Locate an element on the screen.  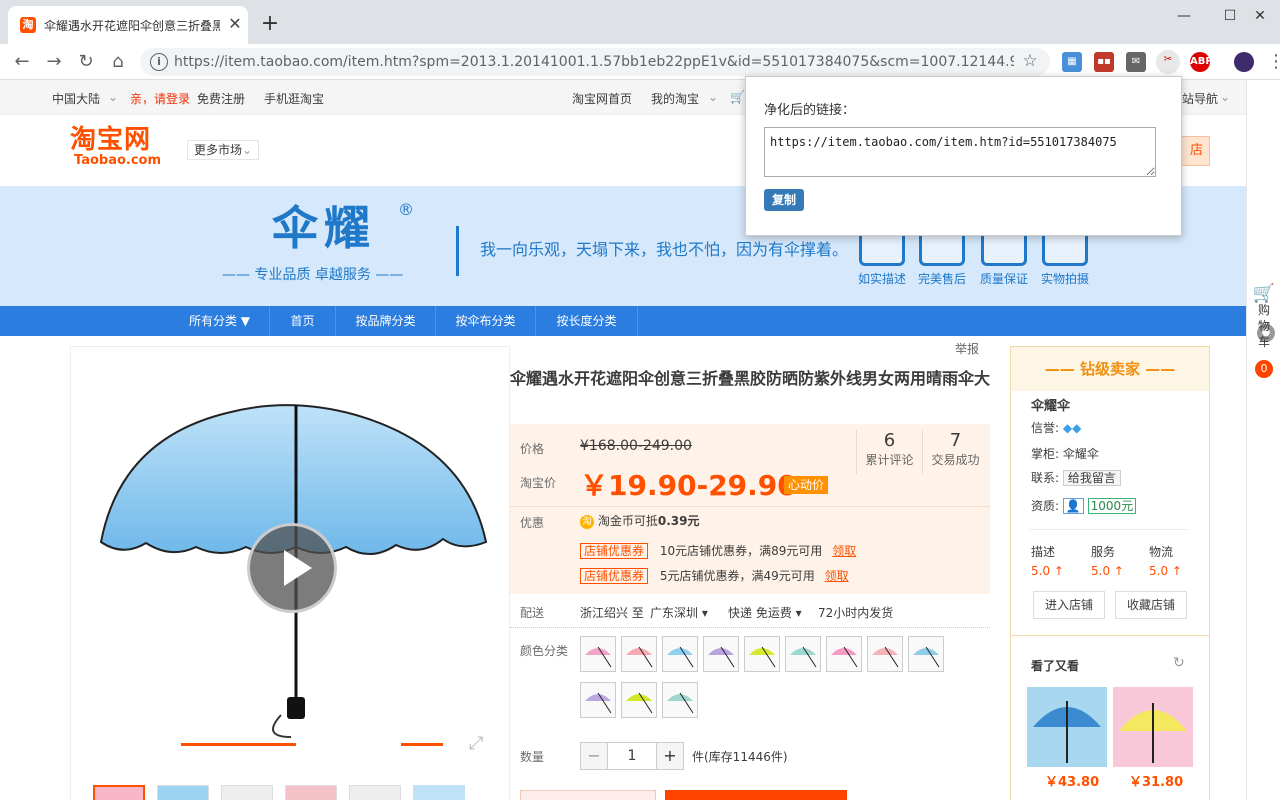
brand-logo: 伞耀 is located at coordinates (324, 228).